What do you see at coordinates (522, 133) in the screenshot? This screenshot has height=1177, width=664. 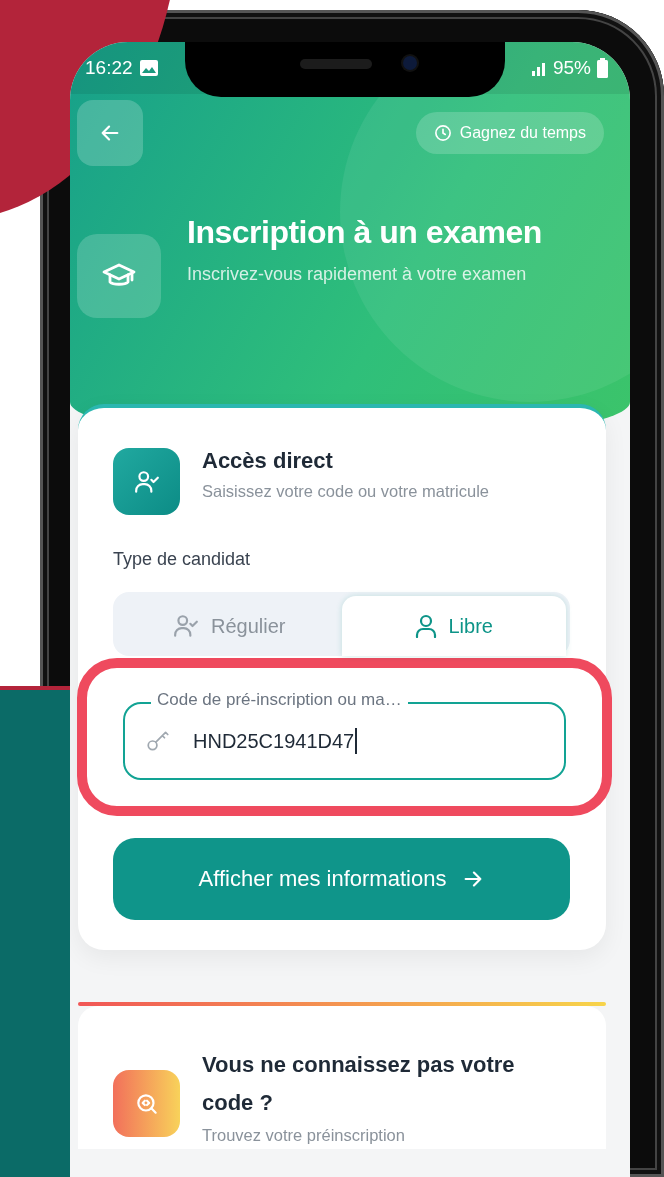 I see `badge-label: Gagnez du temps` at bounding box center [522, 133].